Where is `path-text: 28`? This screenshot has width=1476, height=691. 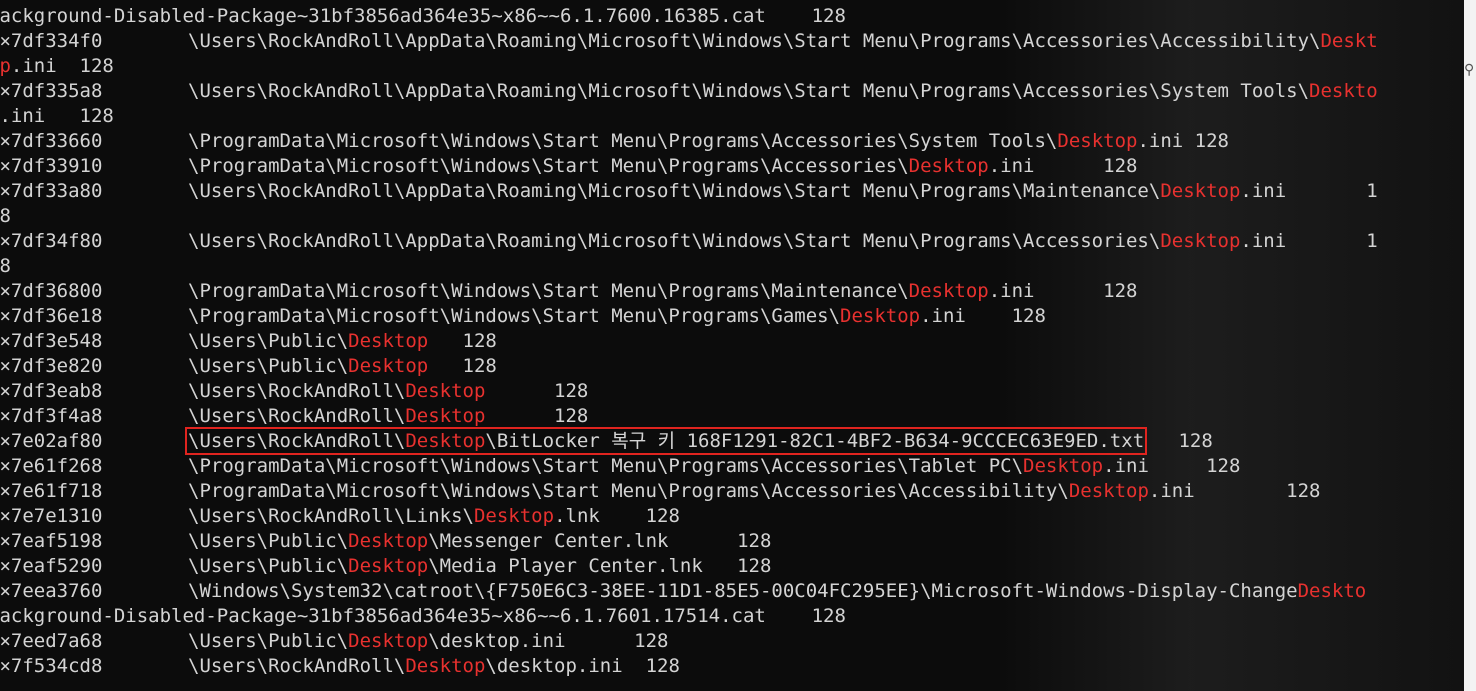
path-text: 28 is located at coordinates (5, 216).